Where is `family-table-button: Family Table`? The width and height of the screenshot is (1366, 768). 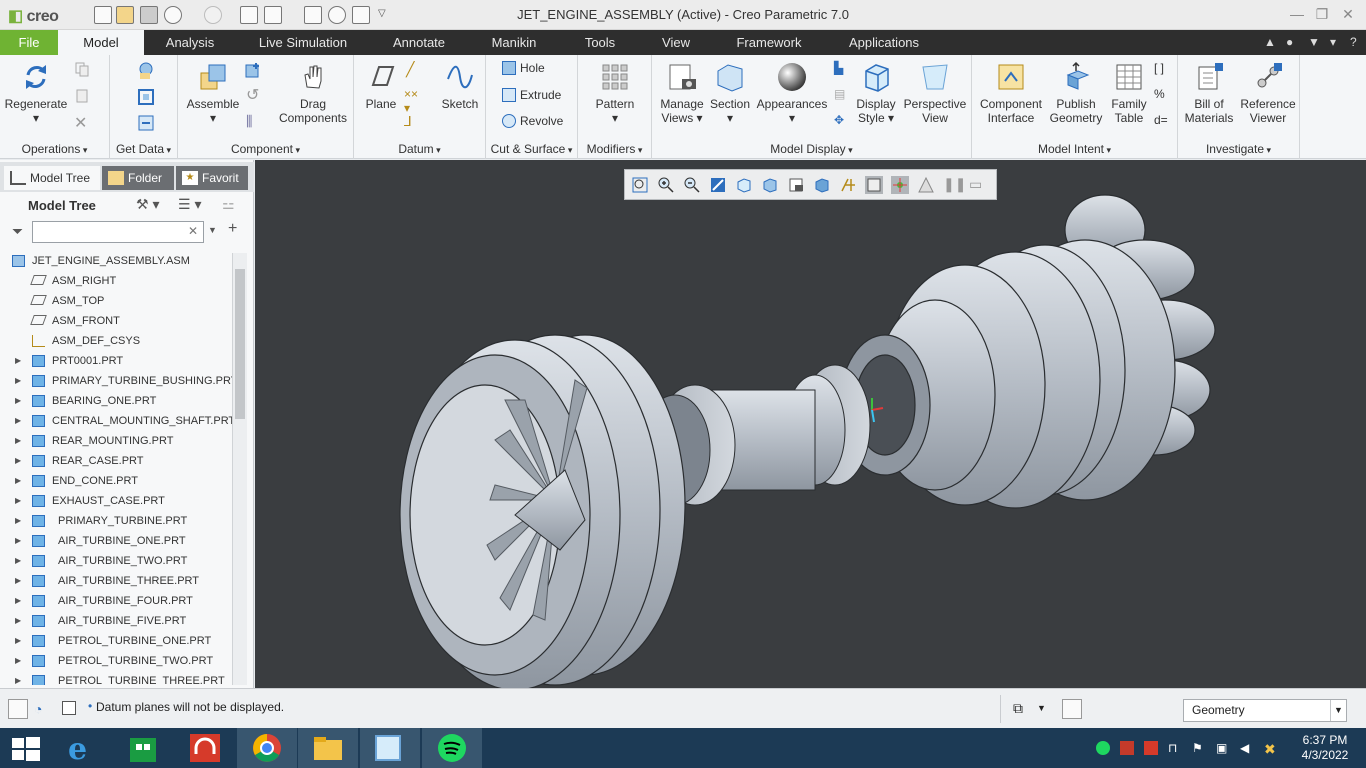 family-table-button: Family Table is located at coordinates (1129, 93).